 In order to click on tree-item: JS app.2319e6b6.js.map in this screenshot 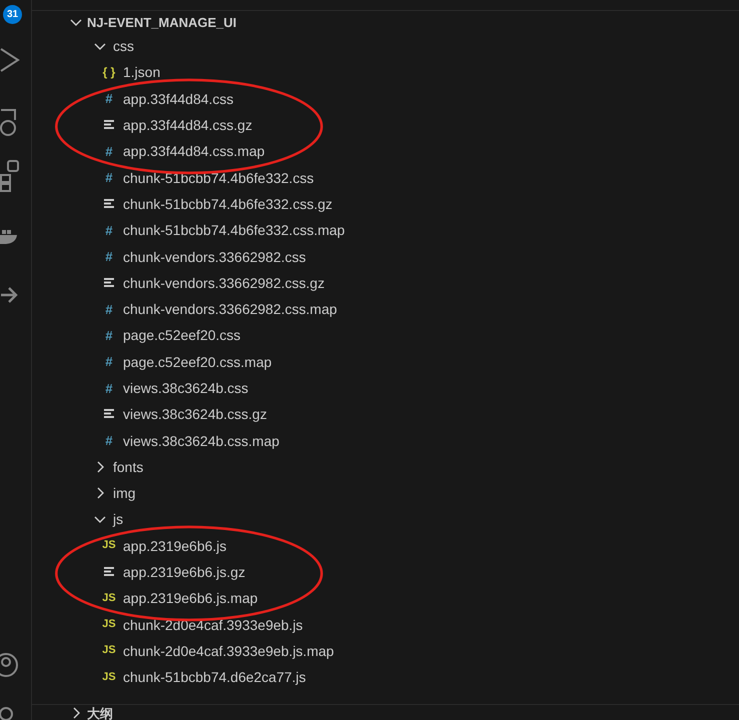, I will do `click(385, 598)`.